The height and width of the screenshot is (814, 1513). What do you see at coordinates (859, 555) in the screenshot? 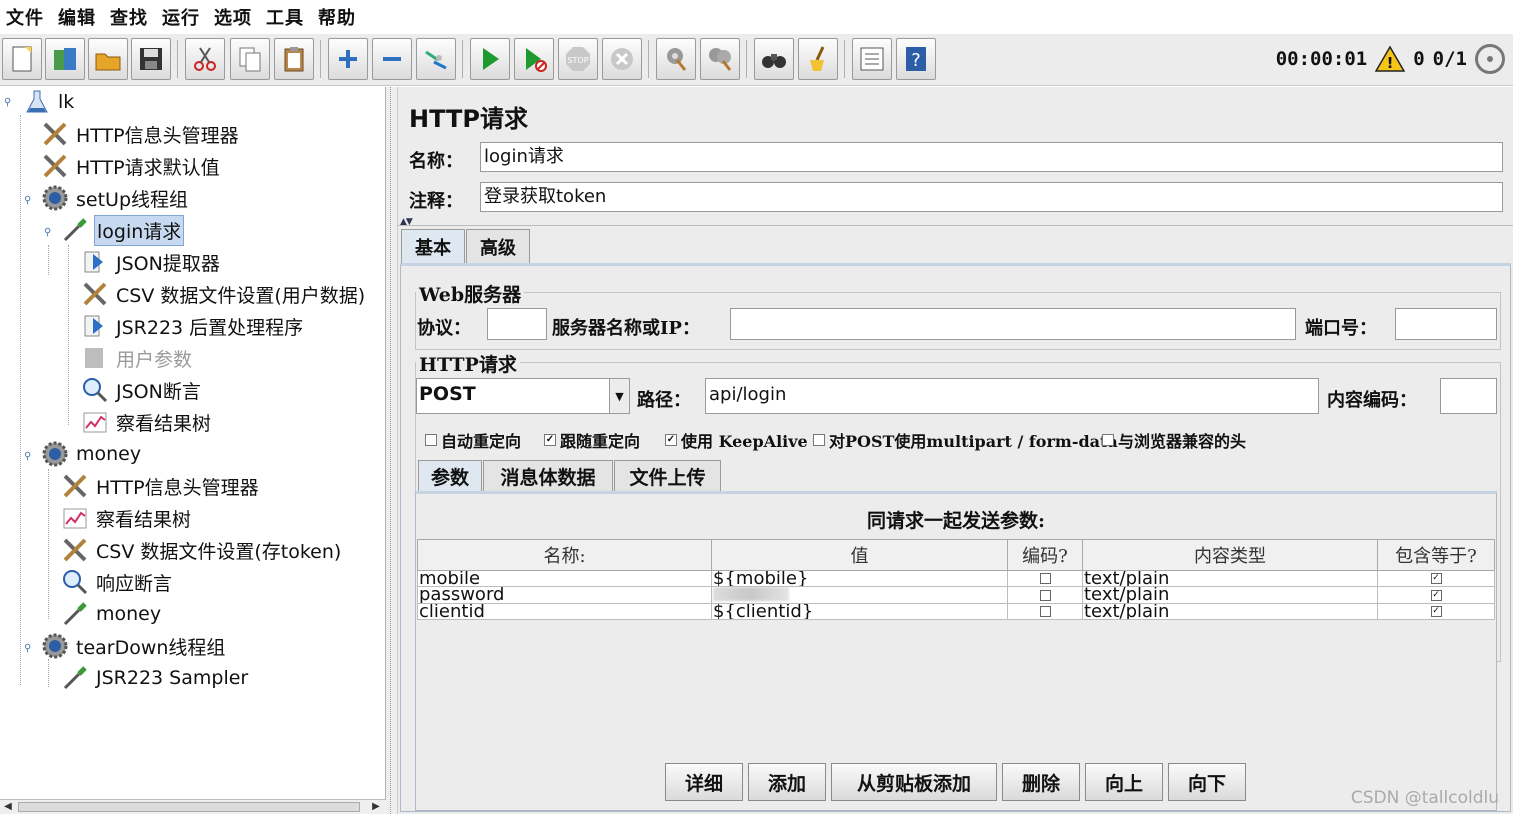
I see `column-header-value: 值` at bounding box center [859, 555].